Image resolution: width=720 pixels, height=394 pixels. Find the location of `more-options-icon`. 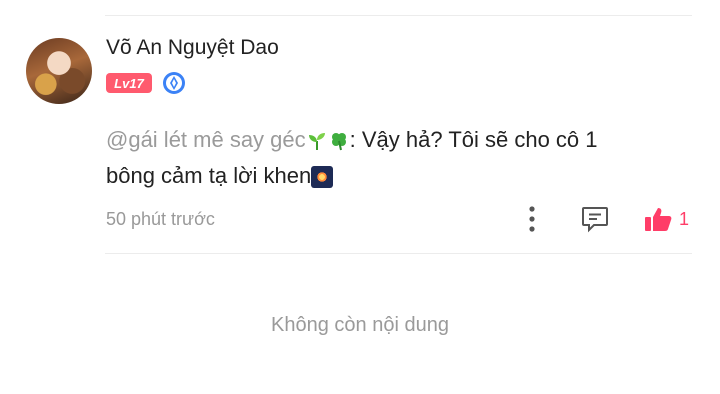

more-options-icon is located at coordinates (532, 219).